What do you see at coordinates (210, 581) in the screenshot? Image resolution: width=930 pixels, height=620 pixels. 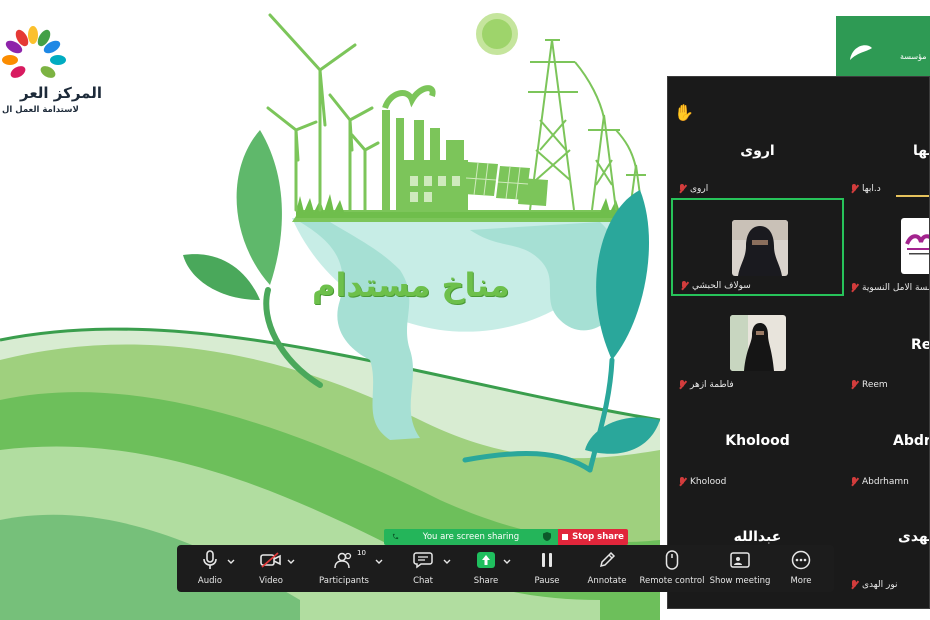 I see `audio-label: Audio` at bounding box center [210, 581].